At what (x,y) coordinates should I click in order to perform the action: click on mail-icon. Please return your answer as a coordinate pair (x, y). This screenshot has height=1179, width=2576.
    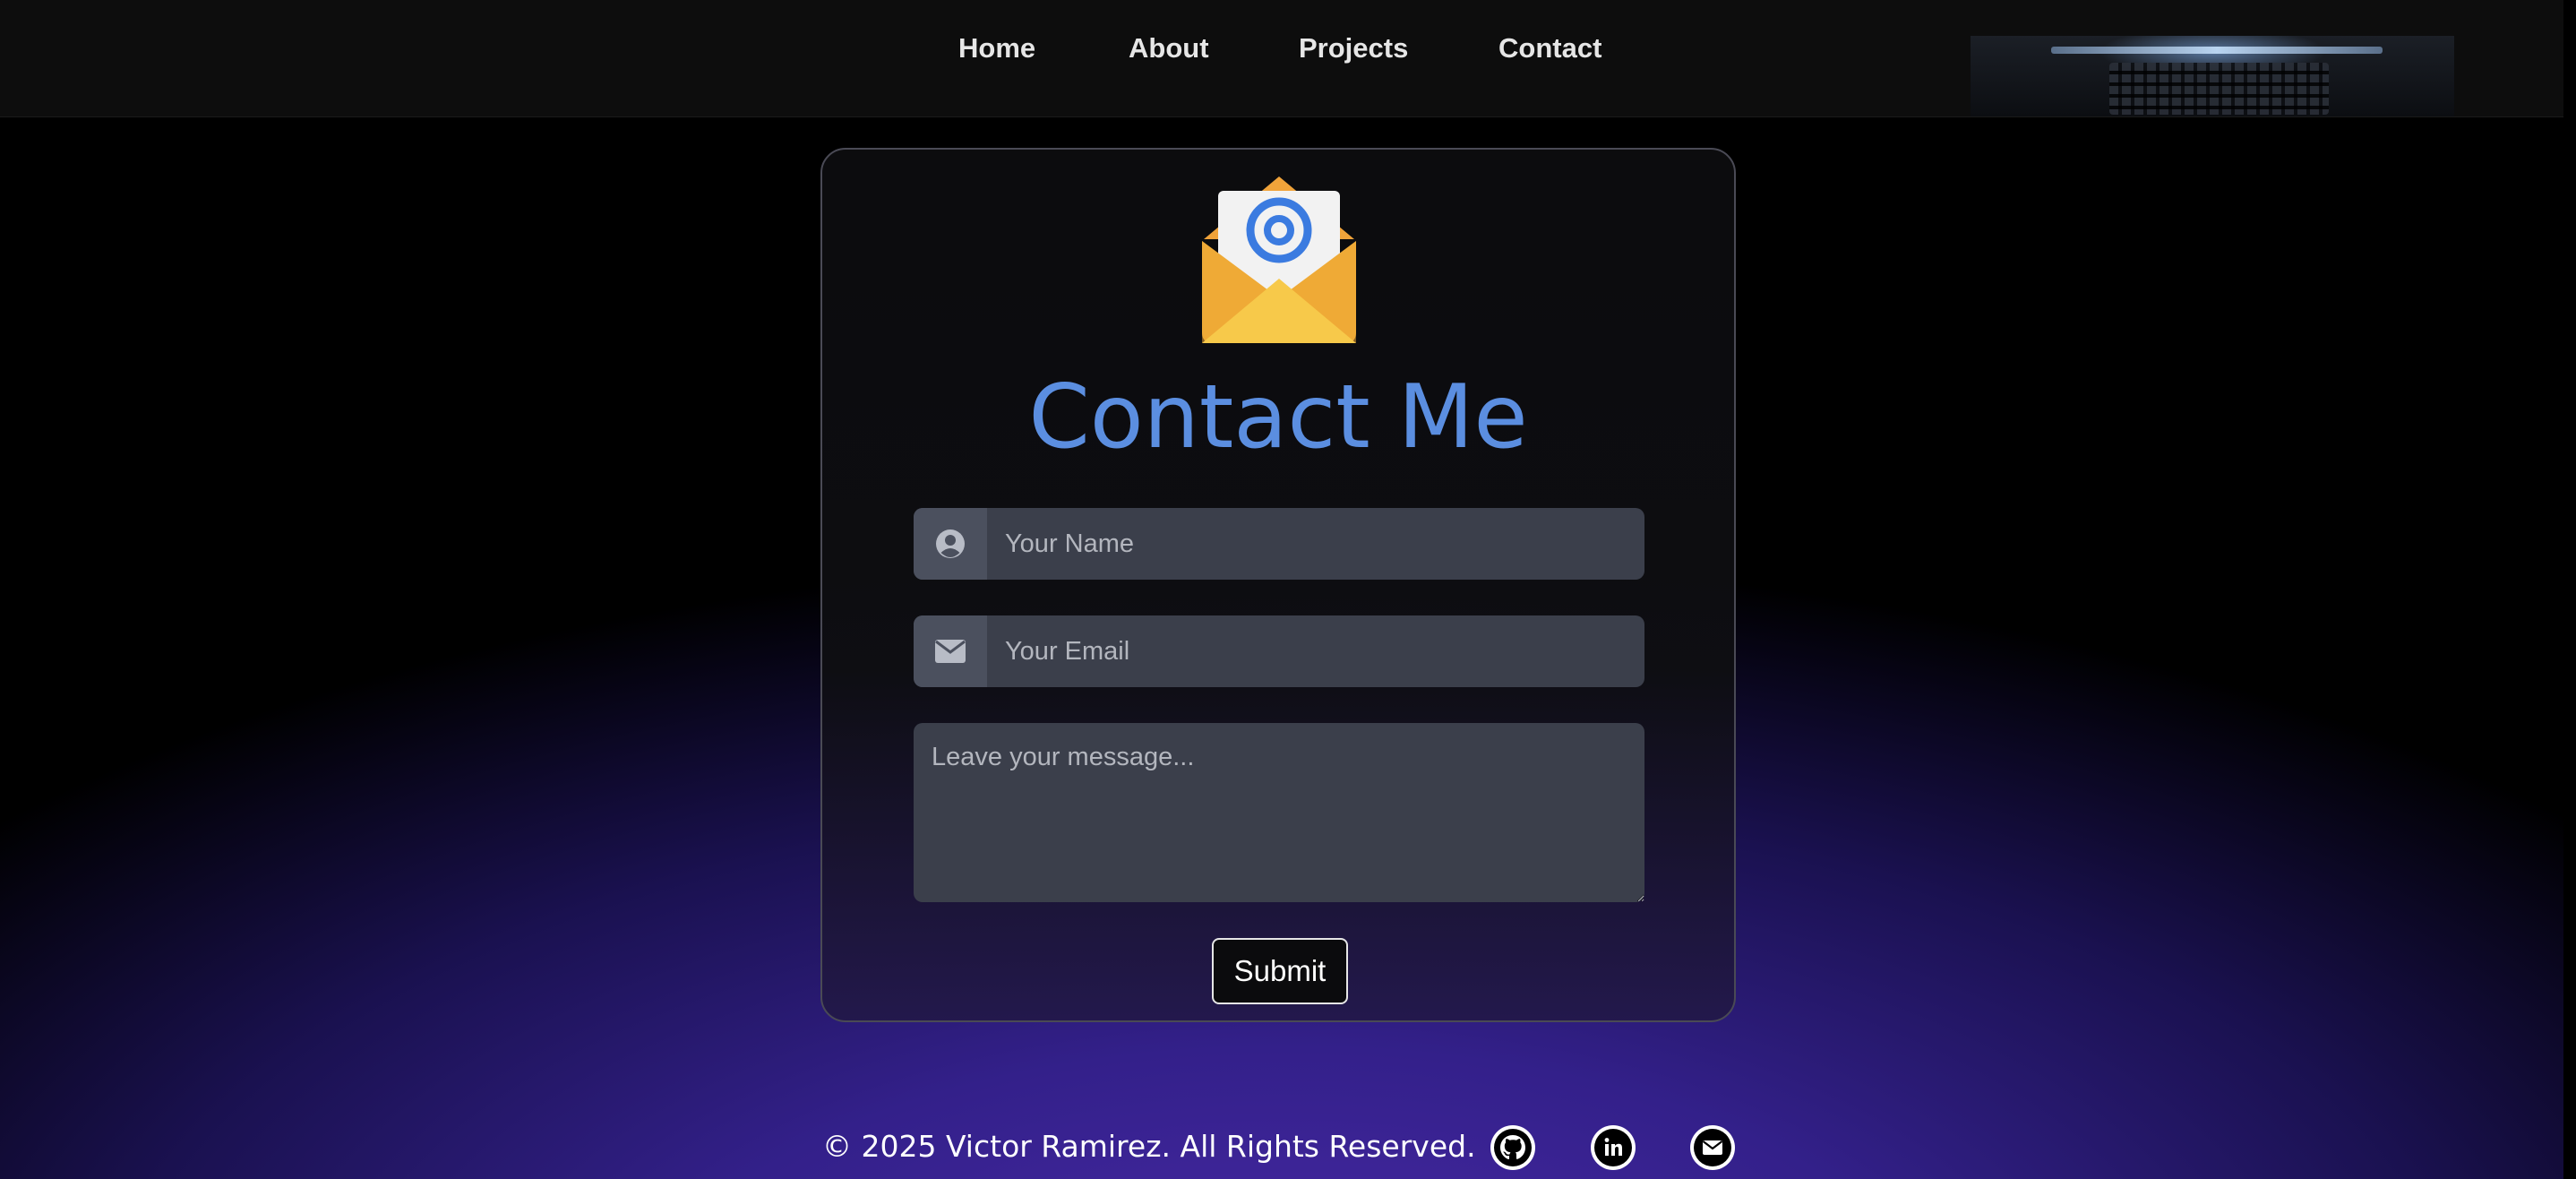
    Looking at the image, I should click on (1712, 1147).